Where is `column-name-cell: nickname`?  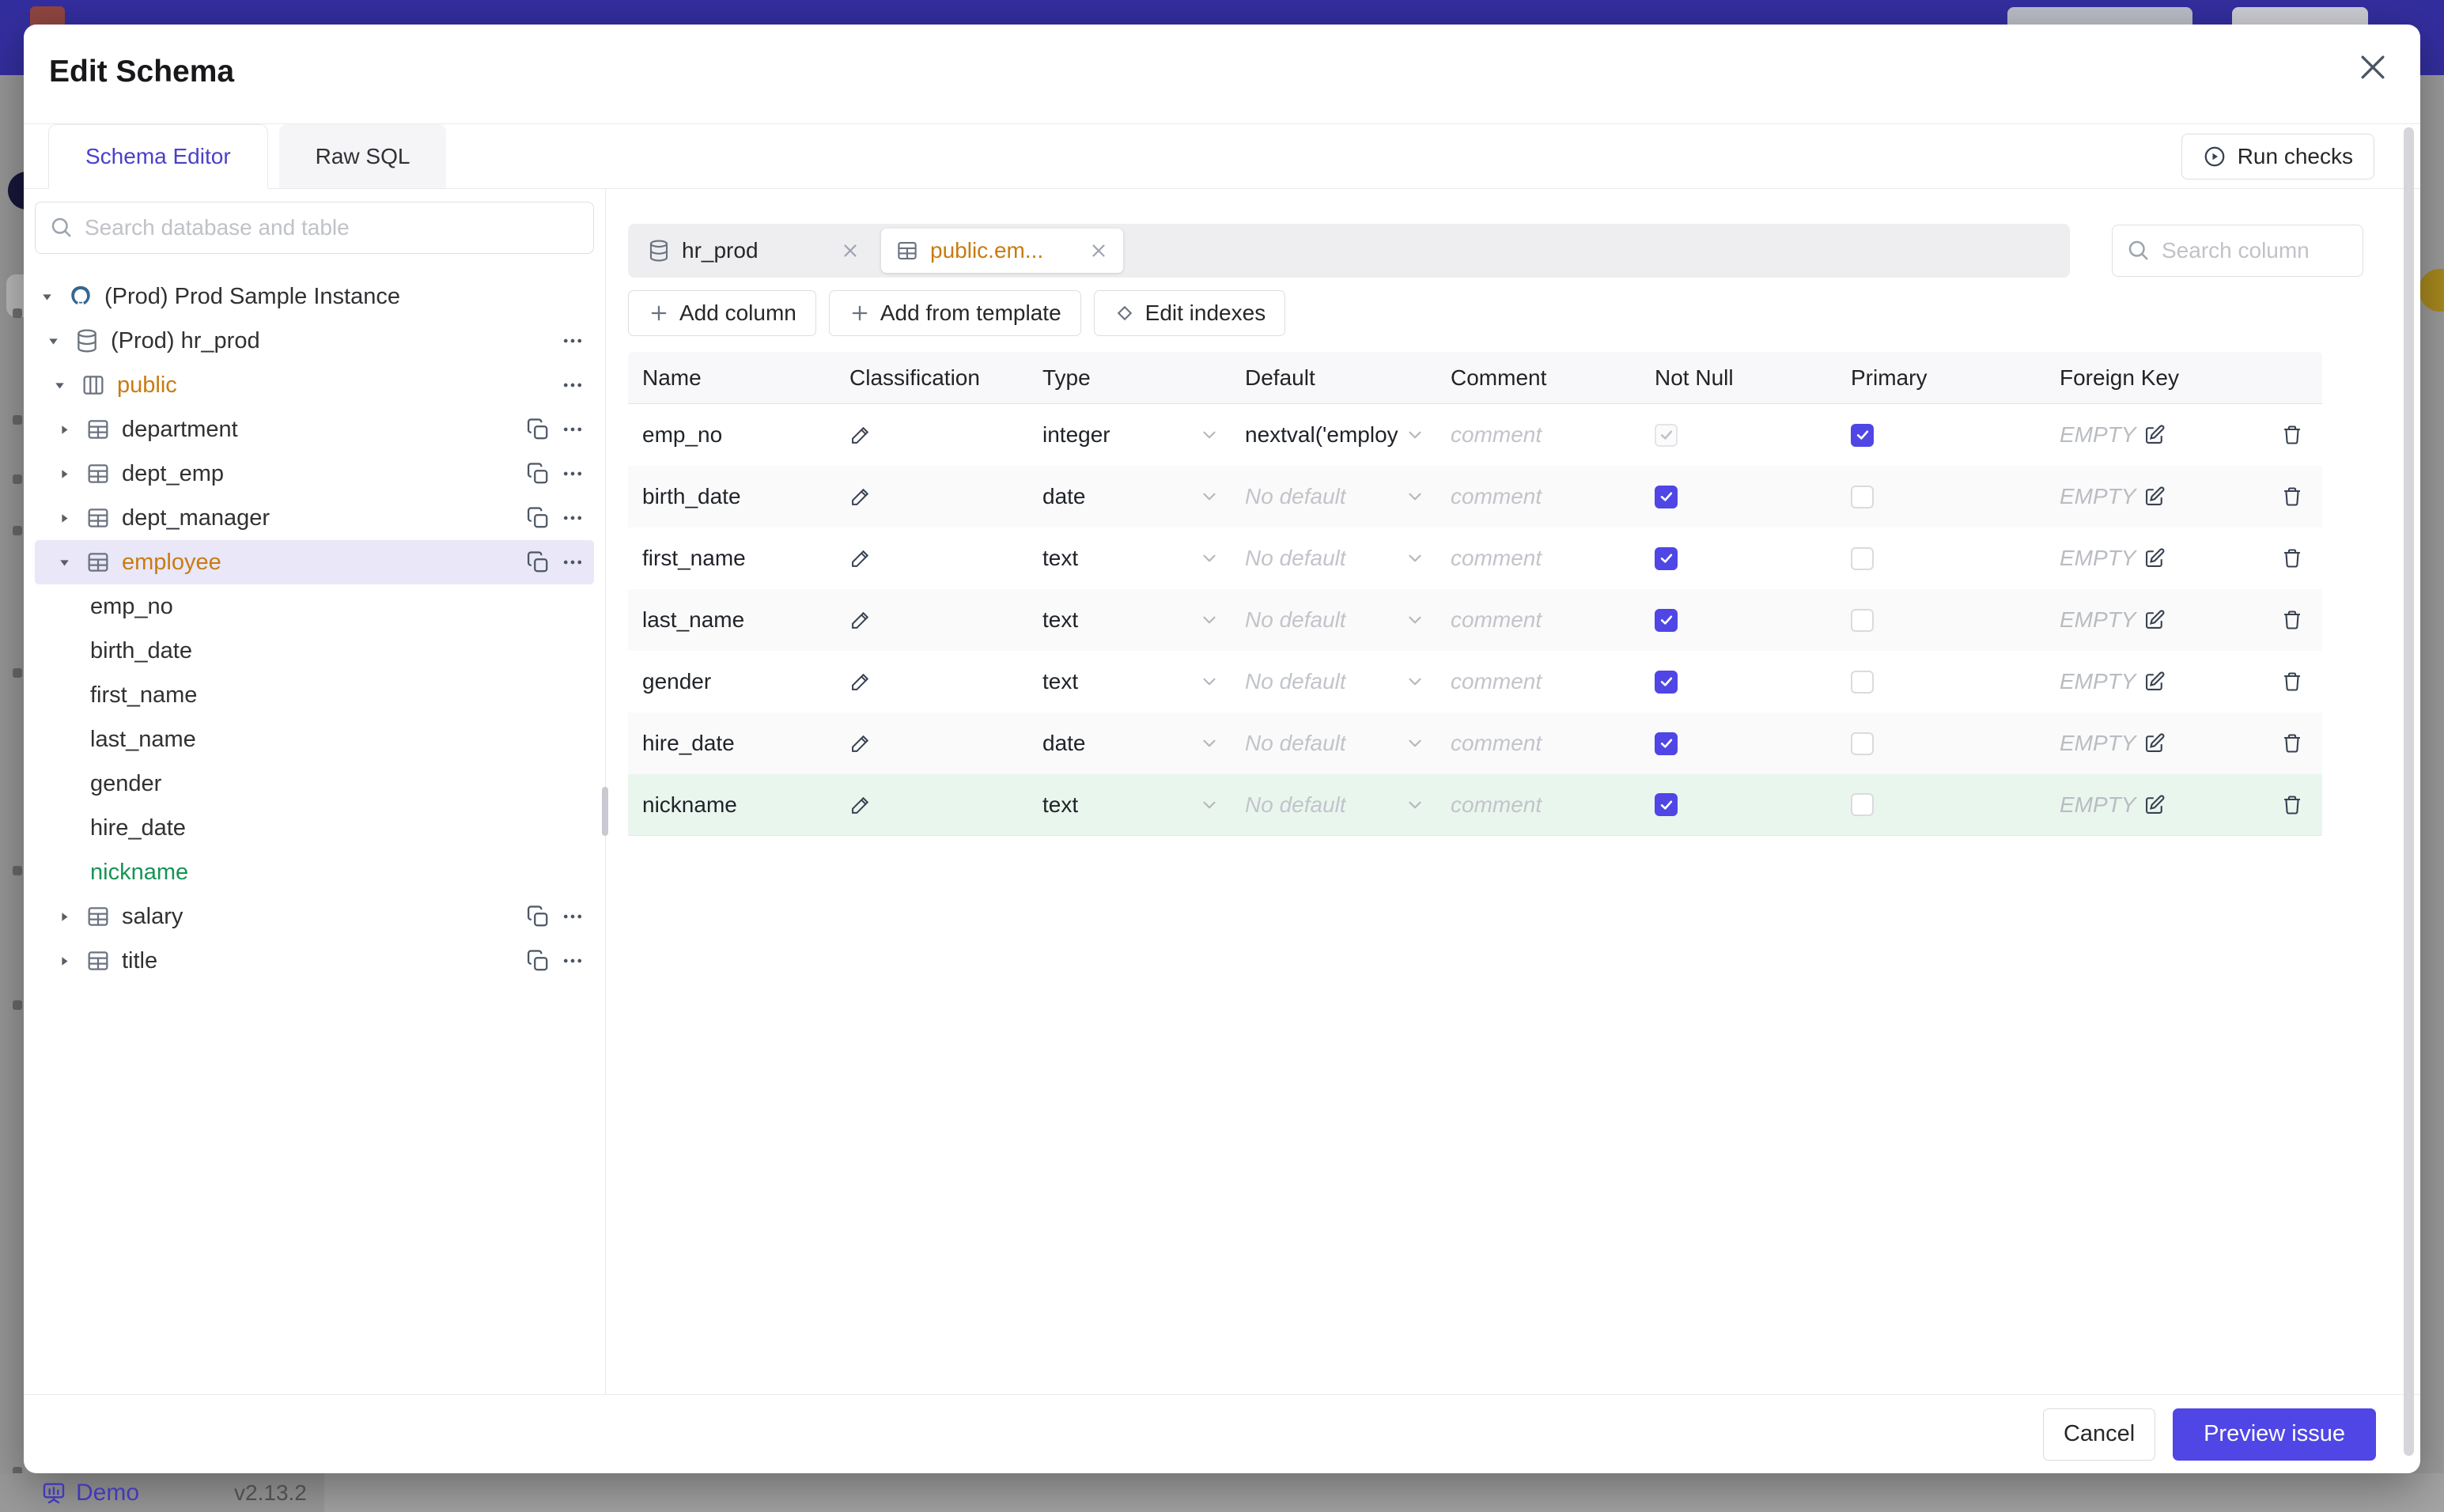
column-name-cell: nickname is located at coordinates (731, 805).